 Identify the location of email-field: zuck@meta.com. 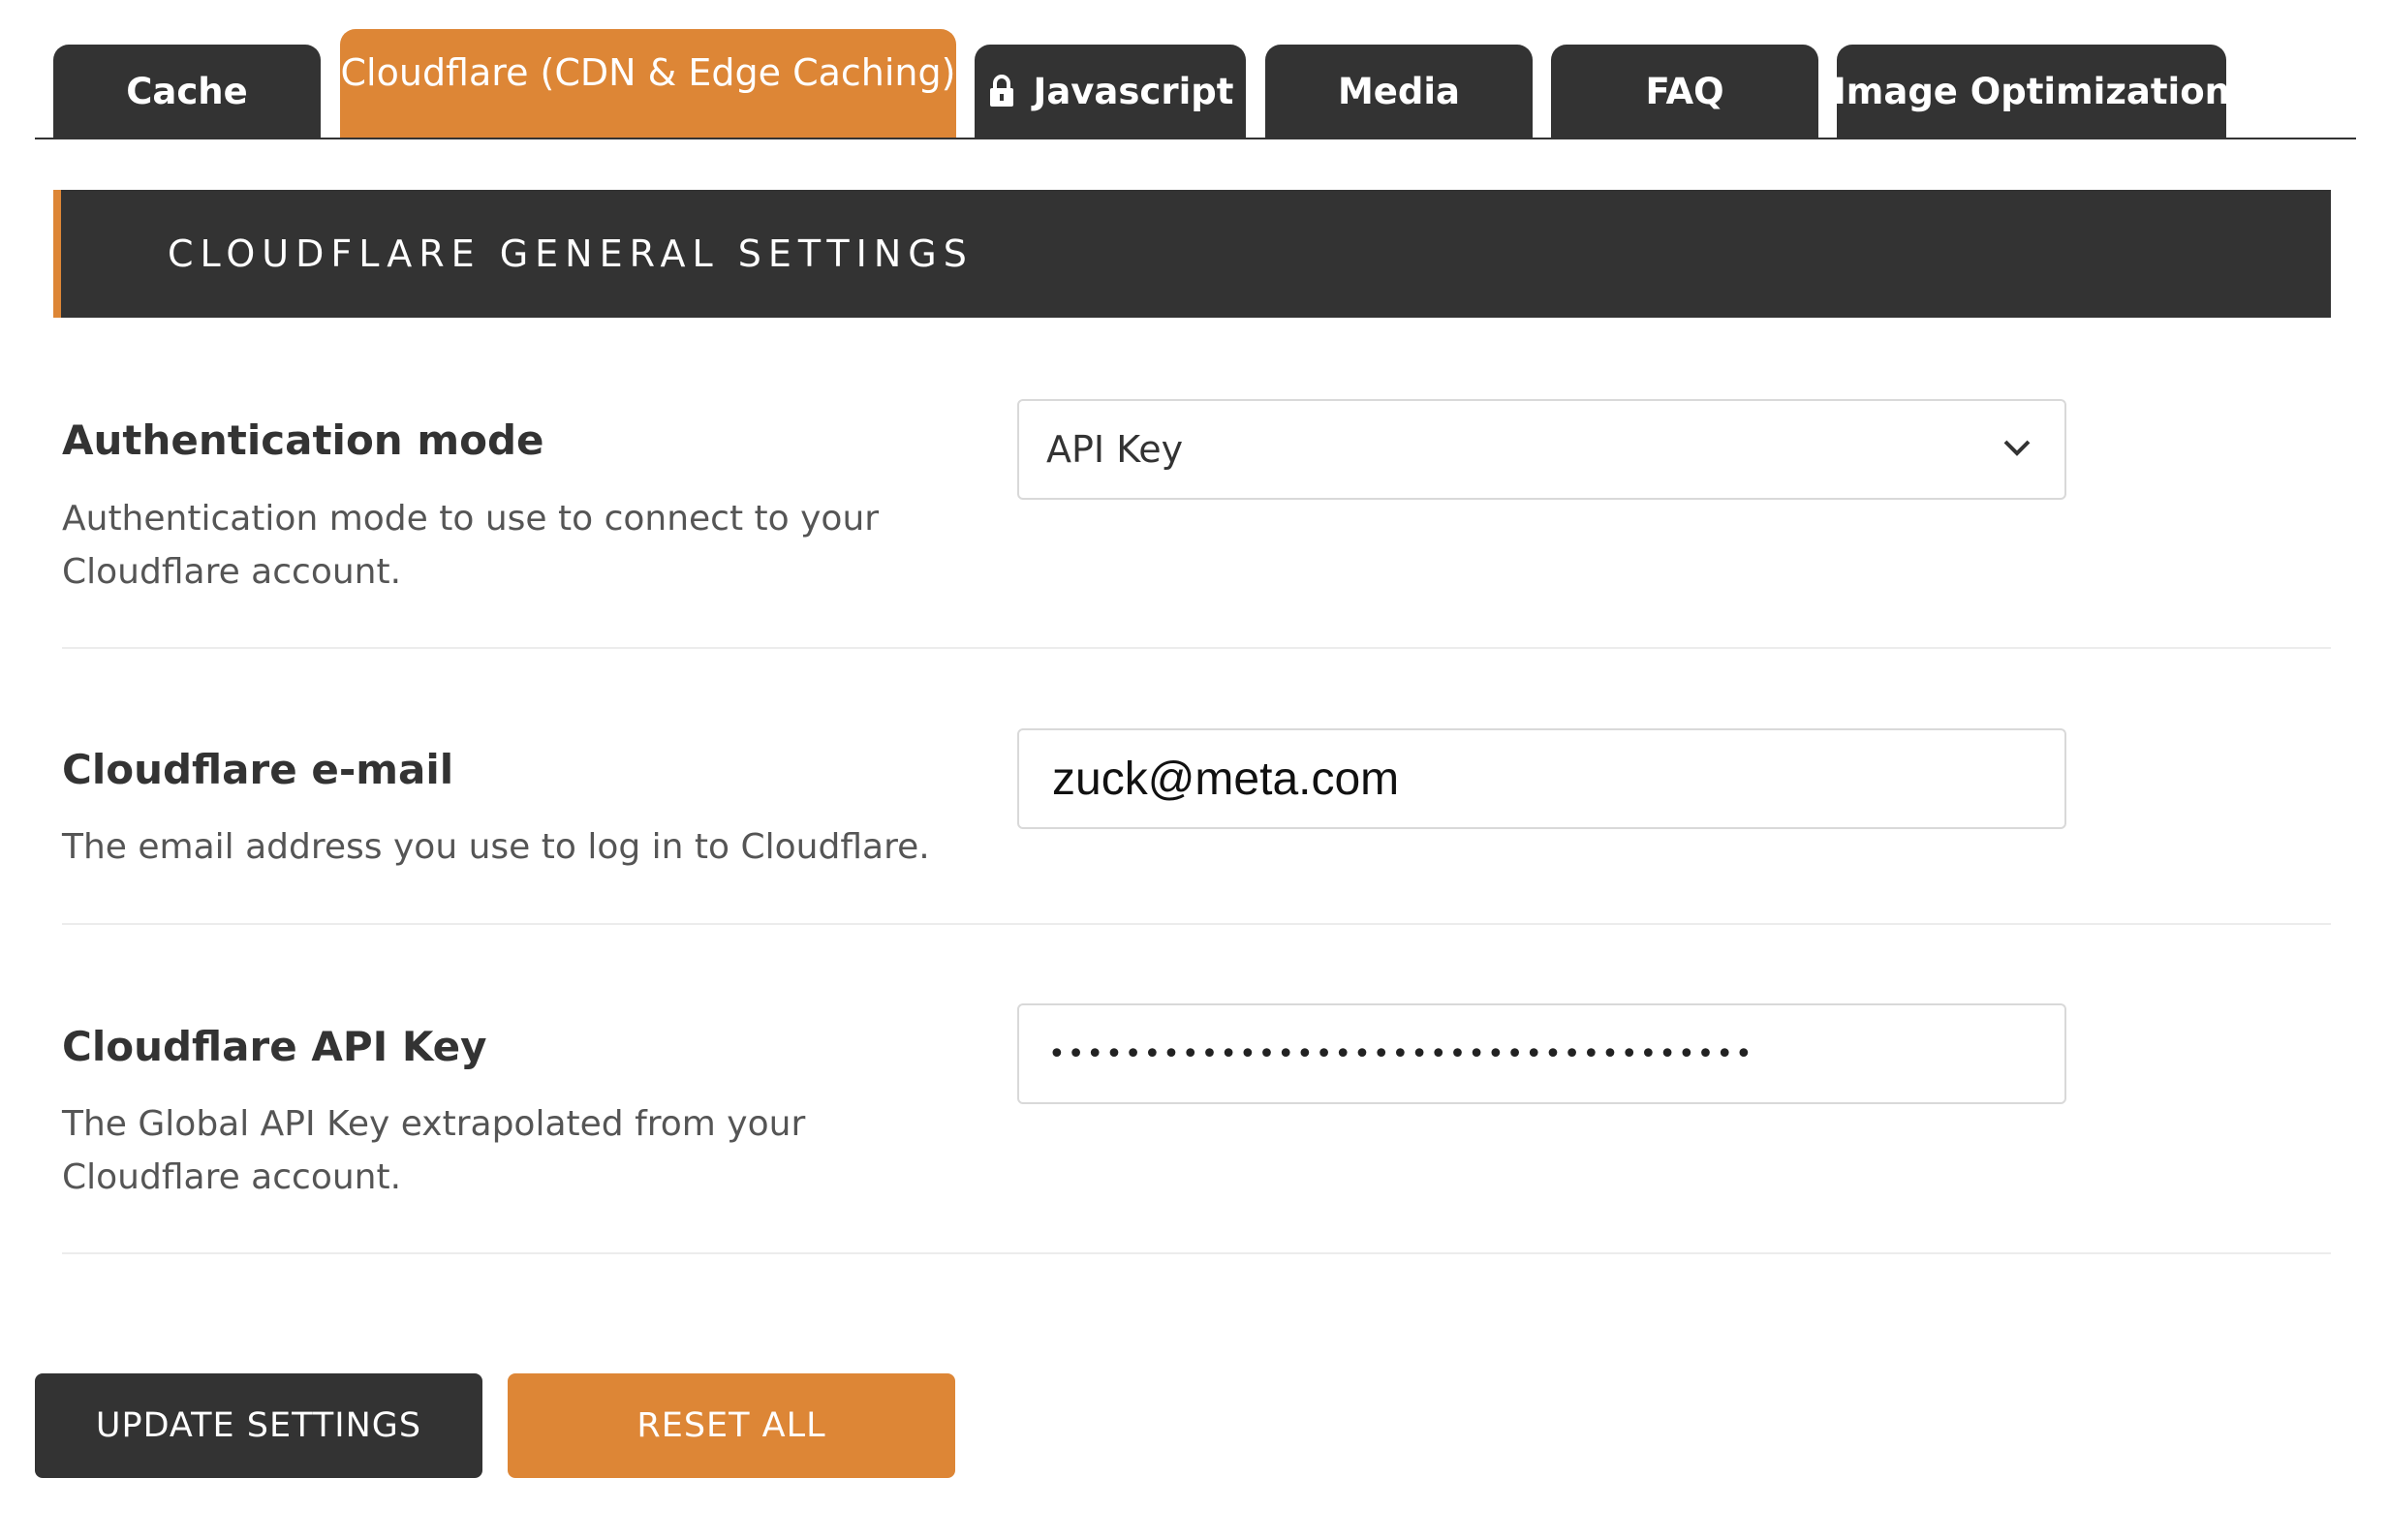
(1541, 778).